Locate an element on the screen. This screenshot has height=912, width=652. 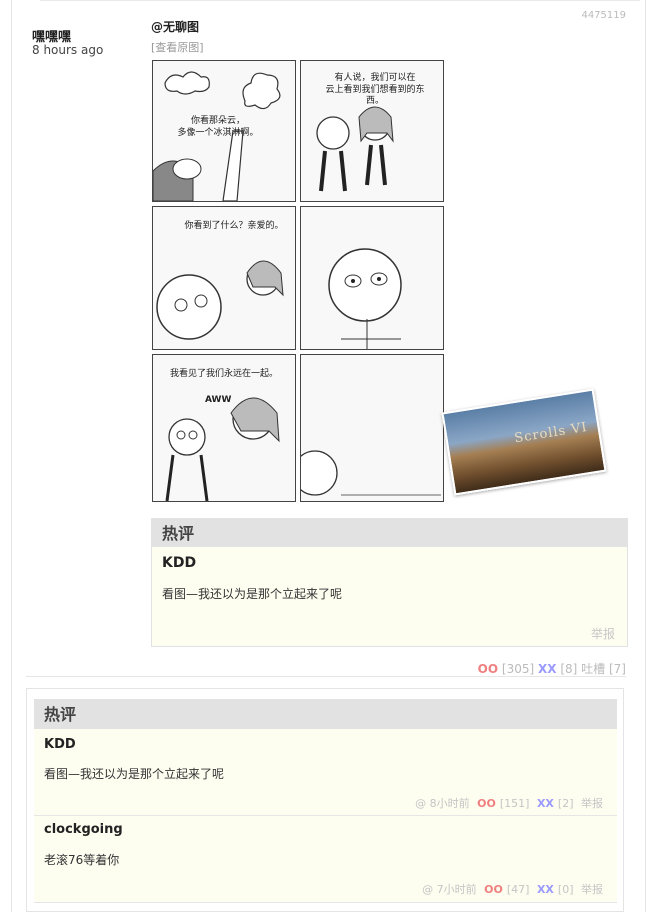
comment-time: @ 8小时前 is located at coordinates (442, 803).